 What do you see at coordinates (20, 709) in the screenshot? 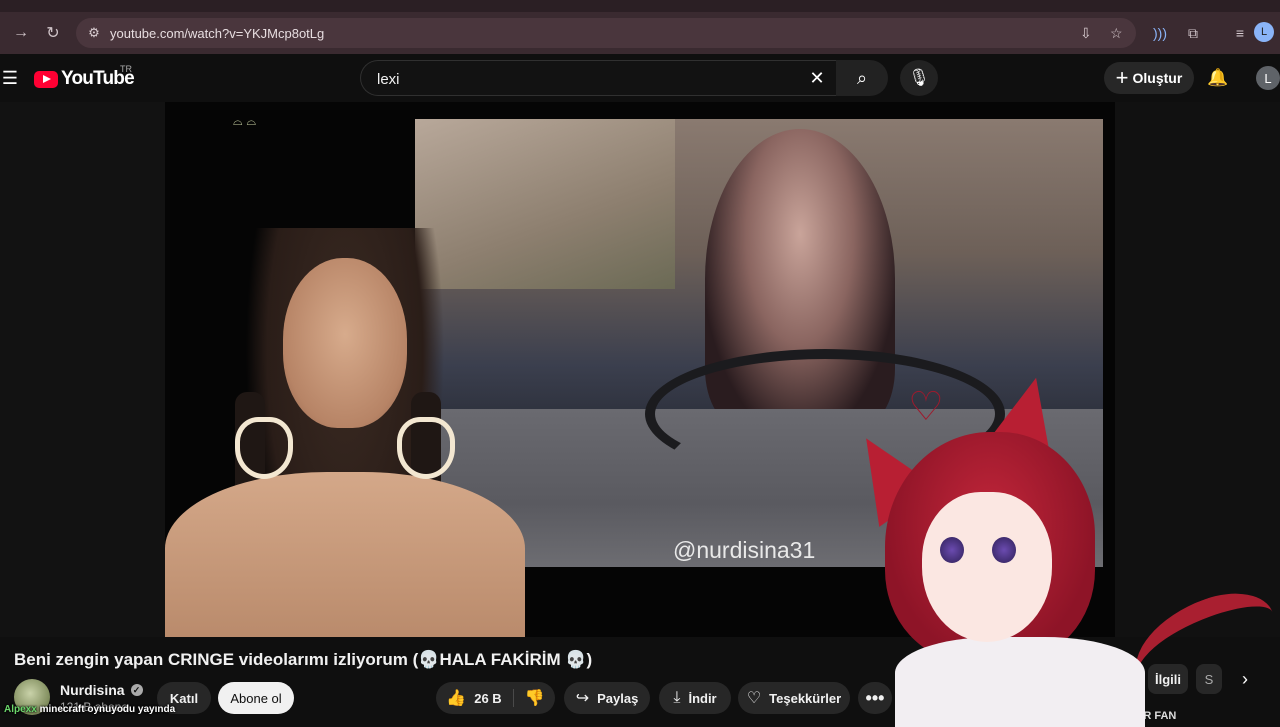
I see `stream-alert-user: Alpexx` at bounding box center [20, 709].